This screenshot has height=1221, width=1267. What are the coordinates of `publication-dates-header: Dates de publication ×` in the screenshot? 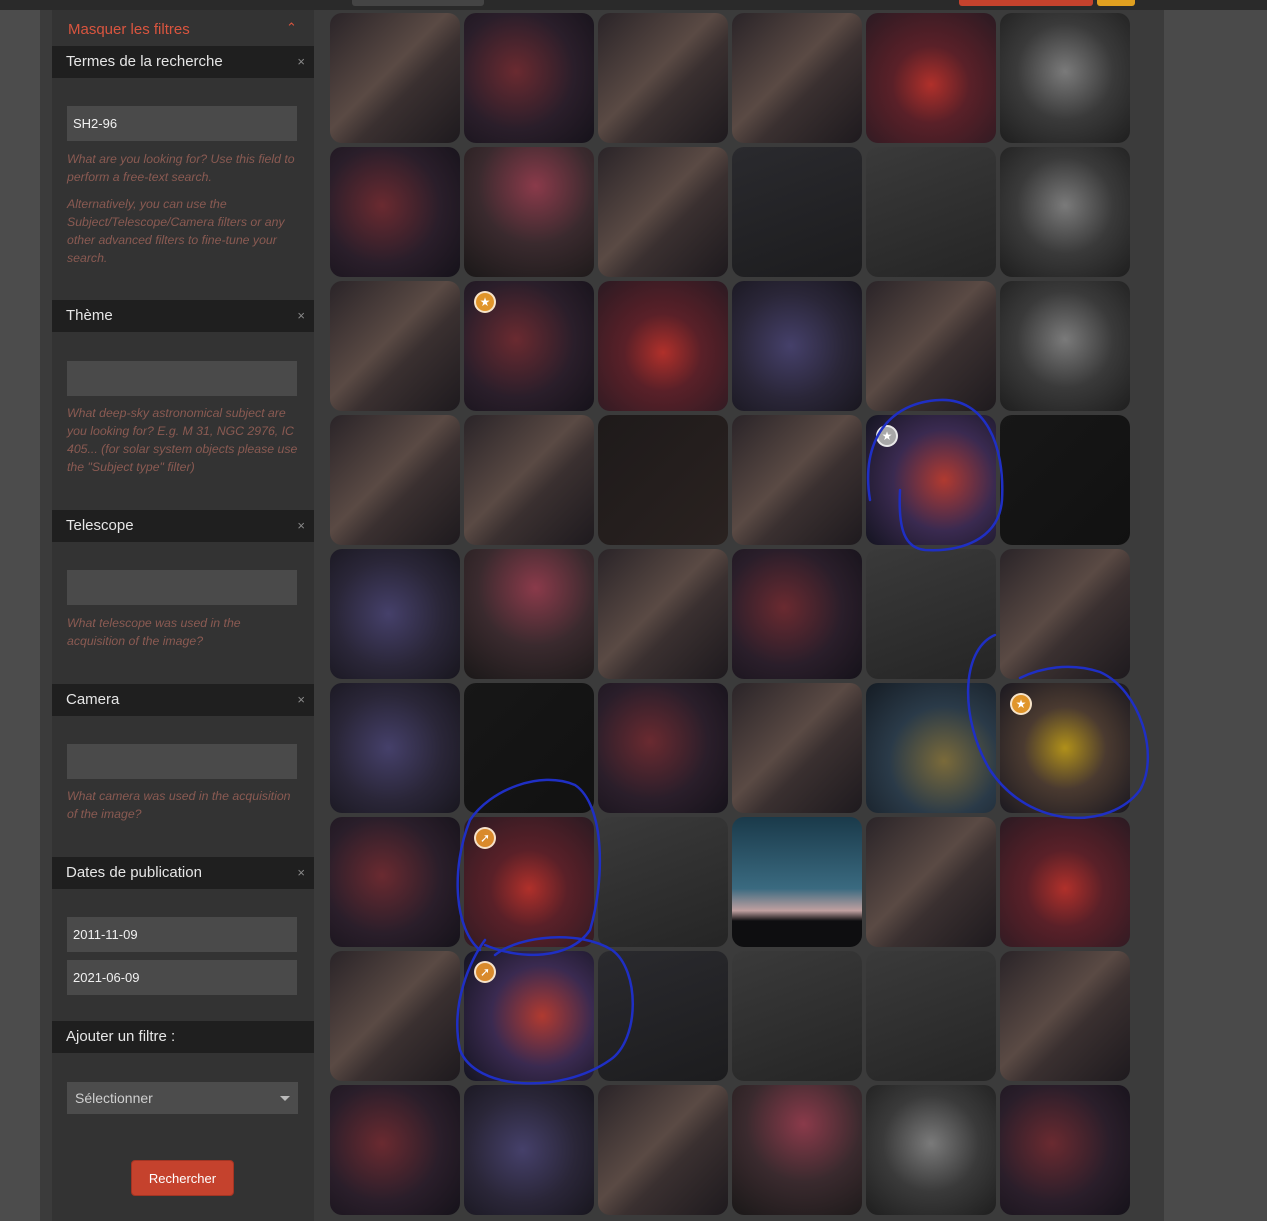 It's located at (183, 873).